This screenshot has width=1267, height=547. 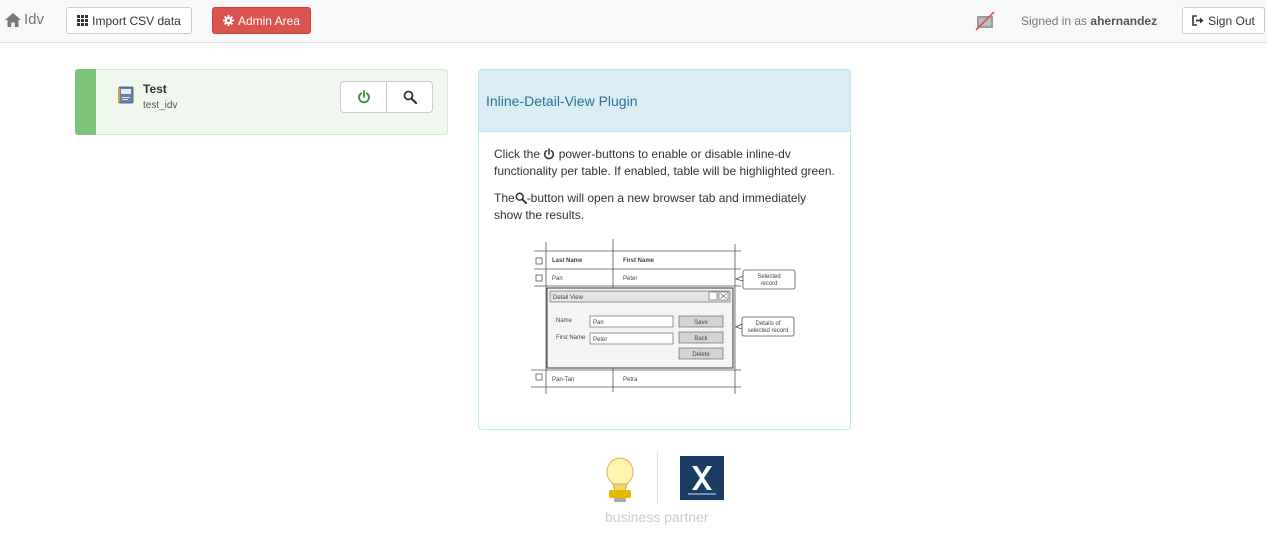 What do you see at coordinates (155, 89) in the screenshot?
I see `table-title: Test` at bounding box center [155, 89].